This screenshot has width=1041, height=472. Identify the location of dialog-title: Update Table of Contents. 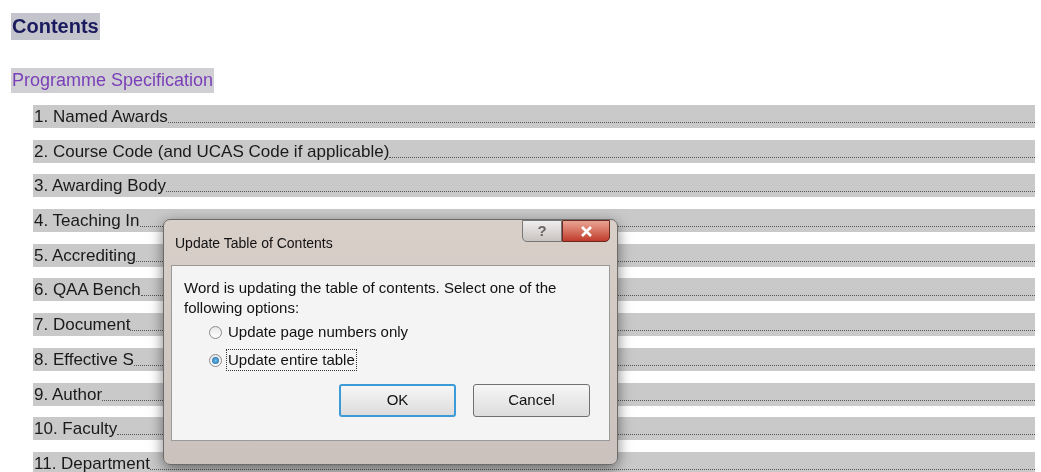
(254, 243).